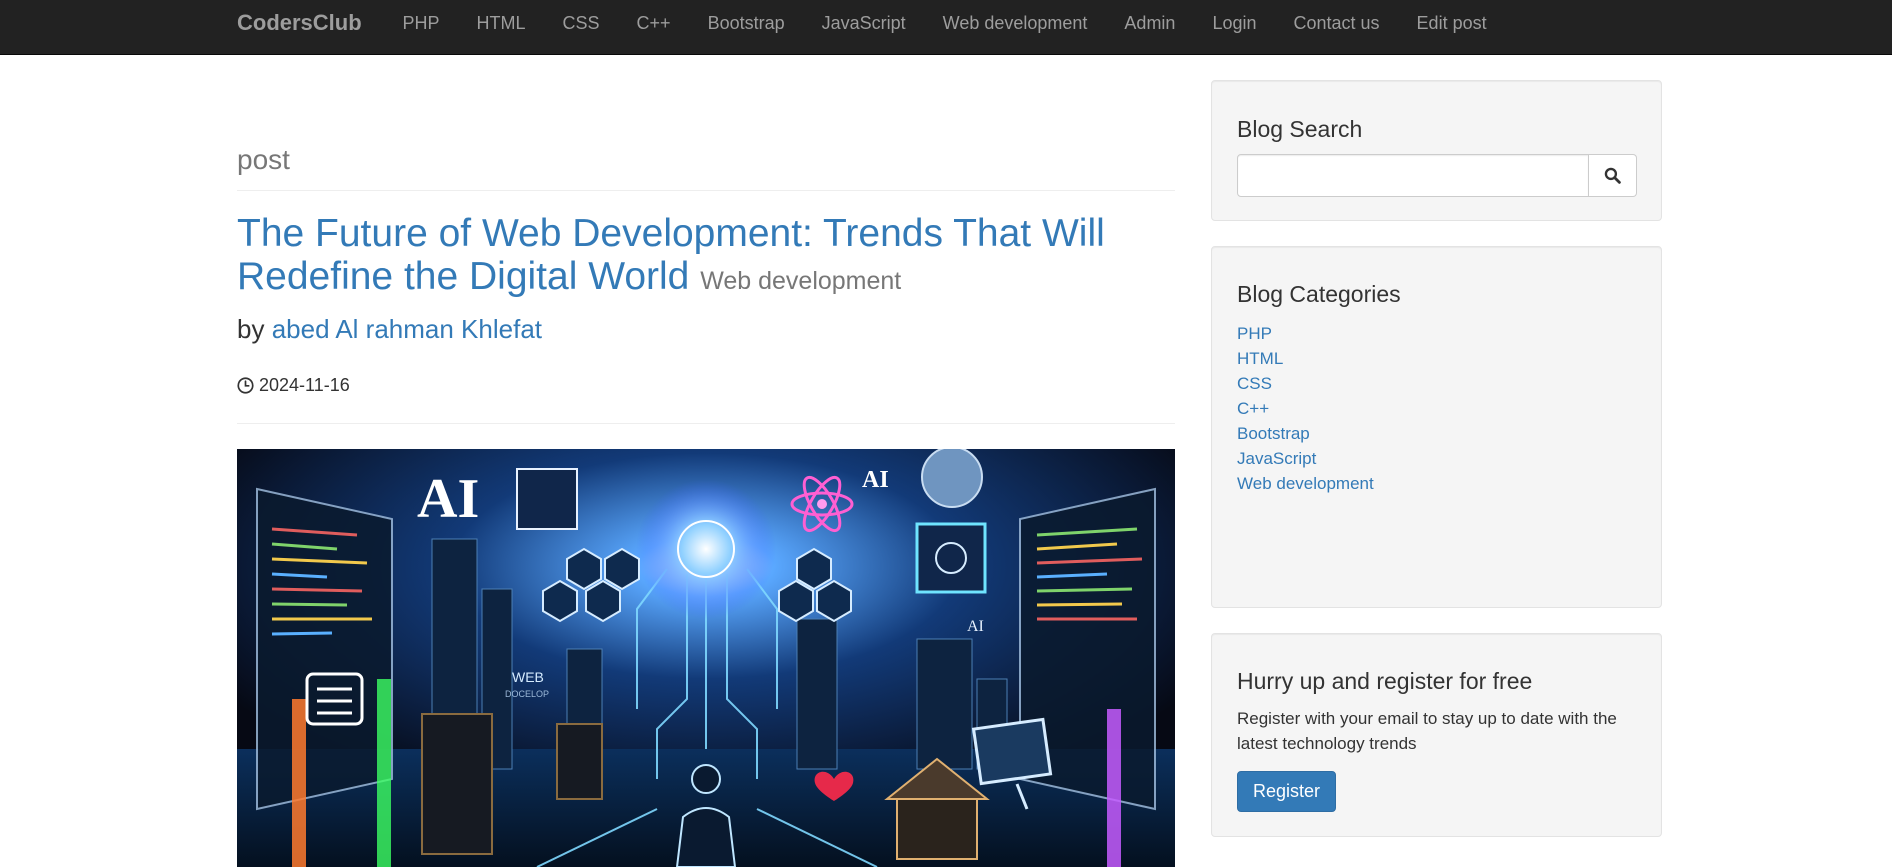  I want to click on nav-item-edit-post: Edit post, so click(1451, 23).